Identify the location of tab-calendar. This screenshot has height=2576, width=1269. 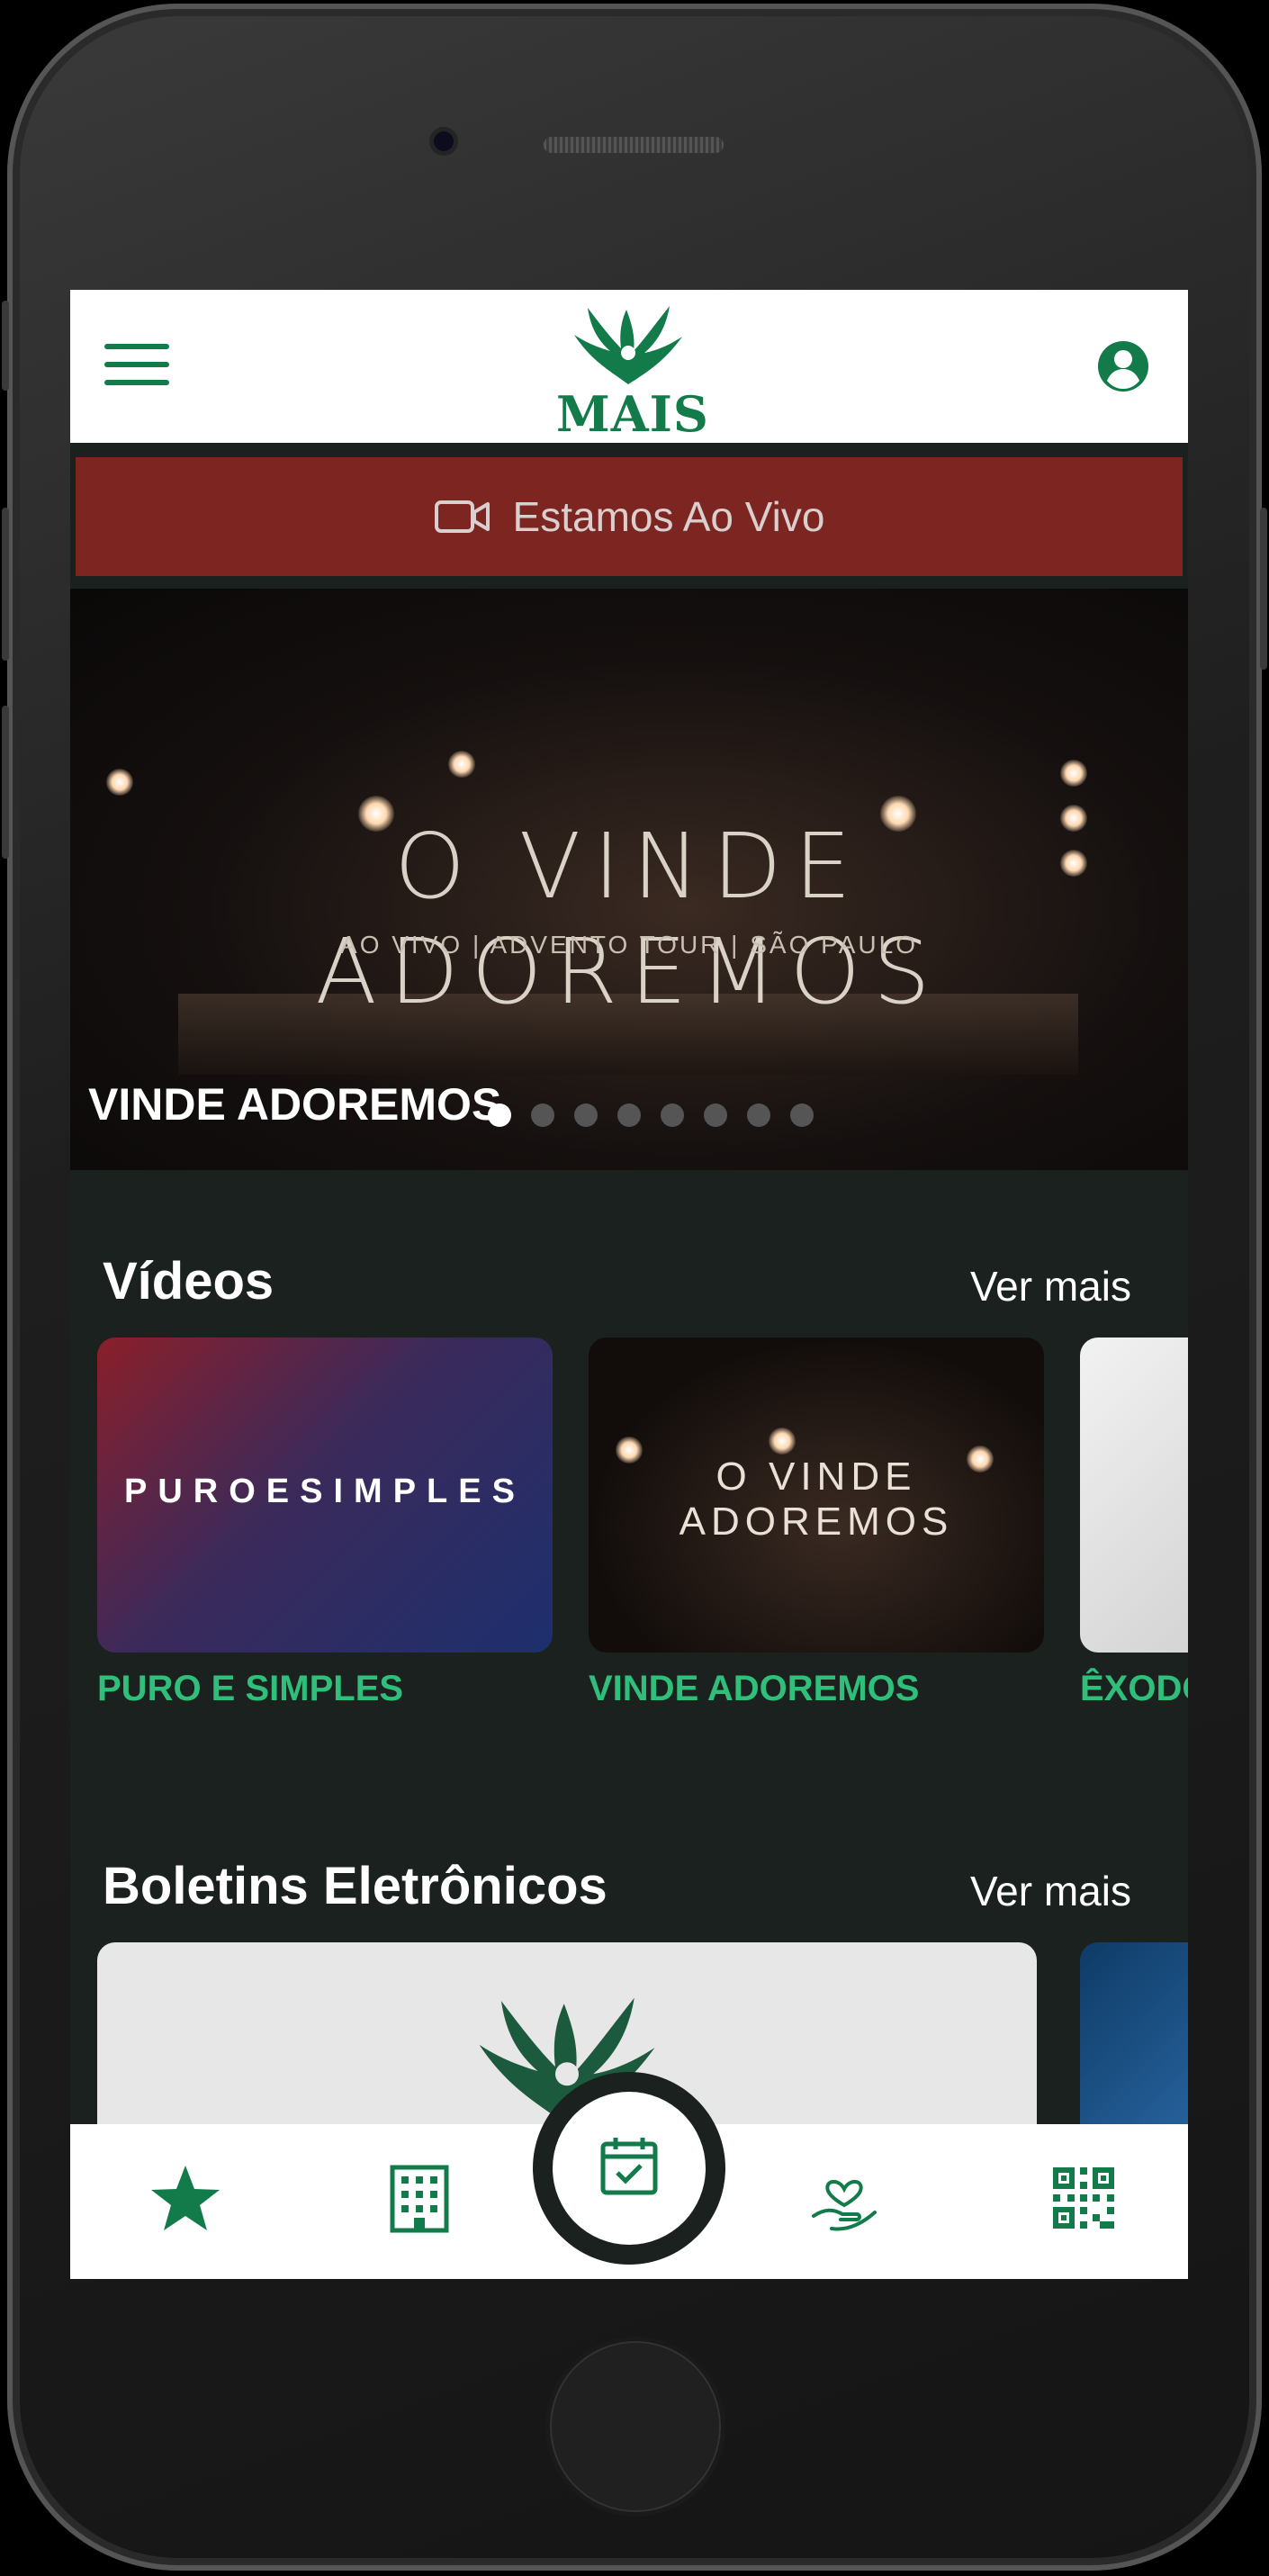
(629, 2168).